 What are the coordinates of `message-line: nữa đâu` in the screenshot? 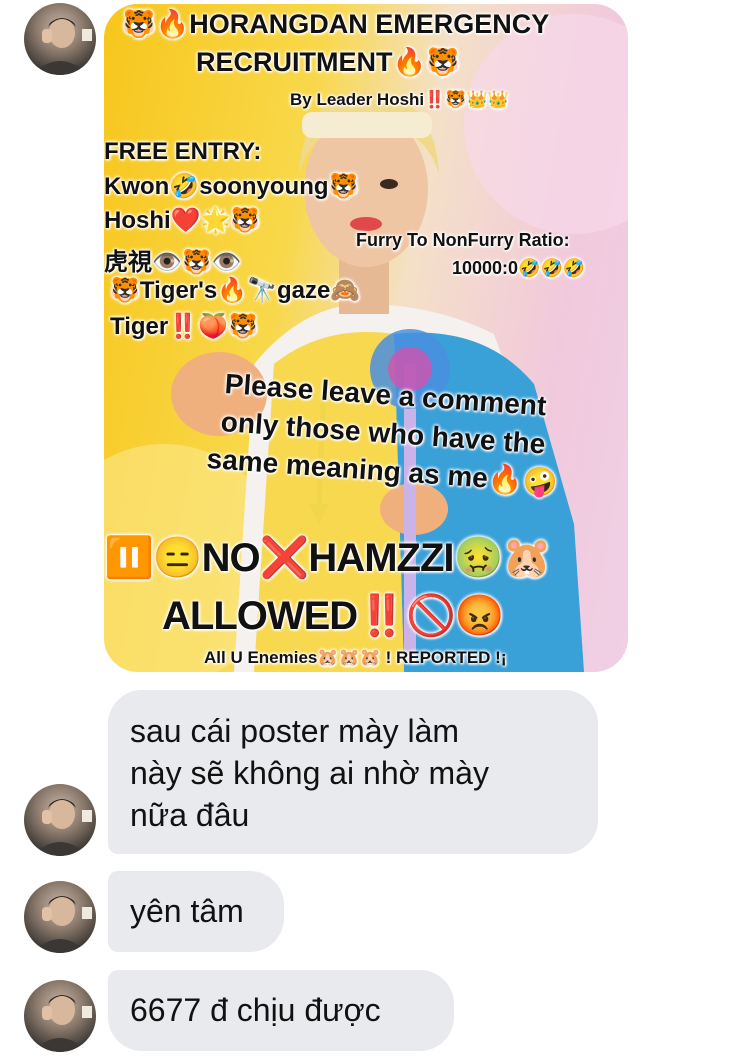 It's located at (190, 815).